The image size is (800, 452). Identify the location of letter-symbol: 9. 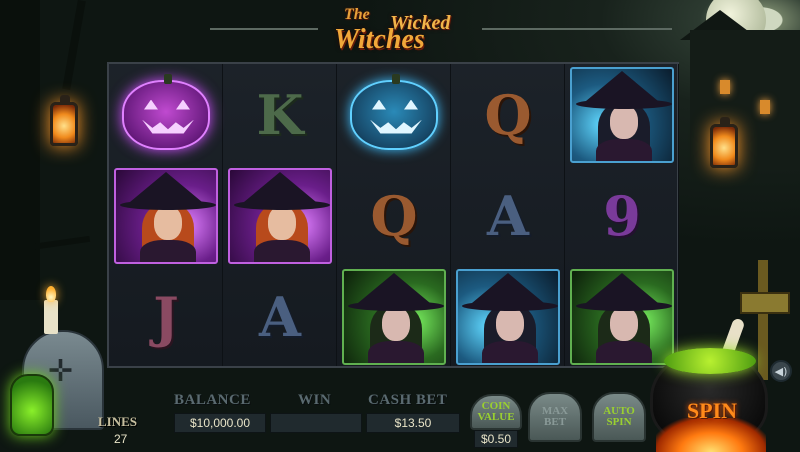
(622, 215).